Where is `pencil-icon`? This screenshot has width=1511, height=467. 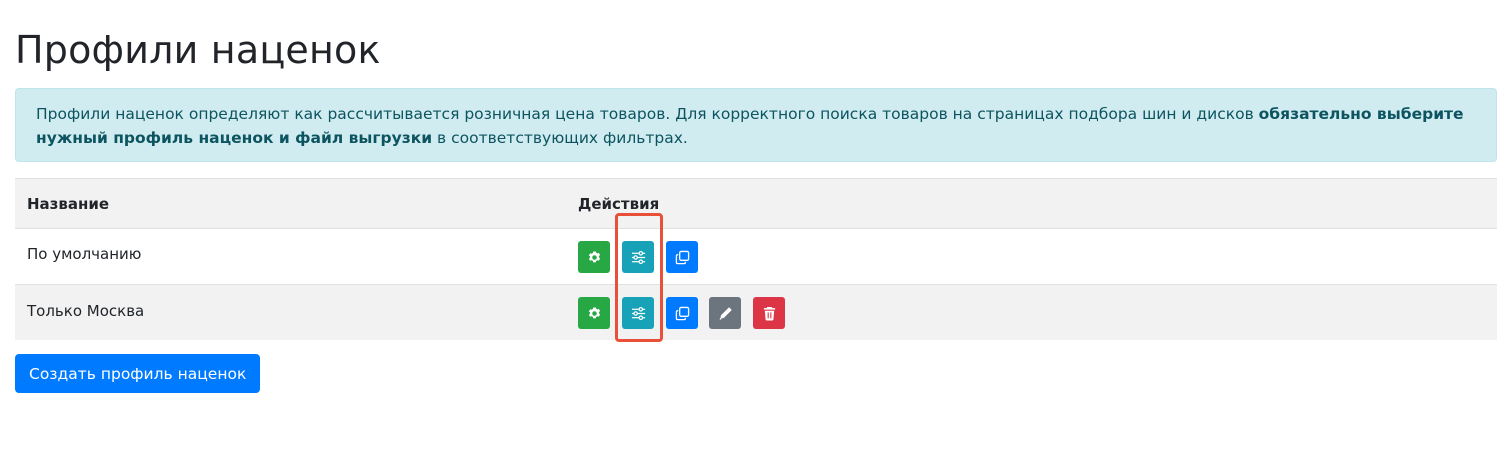 pencil-icon is located at coordinates (725, 313).